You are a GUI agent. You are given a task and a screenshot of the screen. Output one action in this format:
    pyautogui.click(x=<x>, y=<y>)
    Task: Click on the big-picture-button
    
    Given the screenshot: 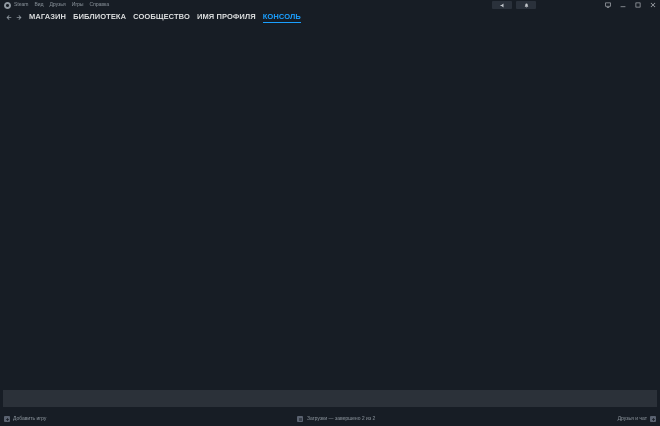 What is the action you would take?
    pyautogui.click(x=607, y=5)
    